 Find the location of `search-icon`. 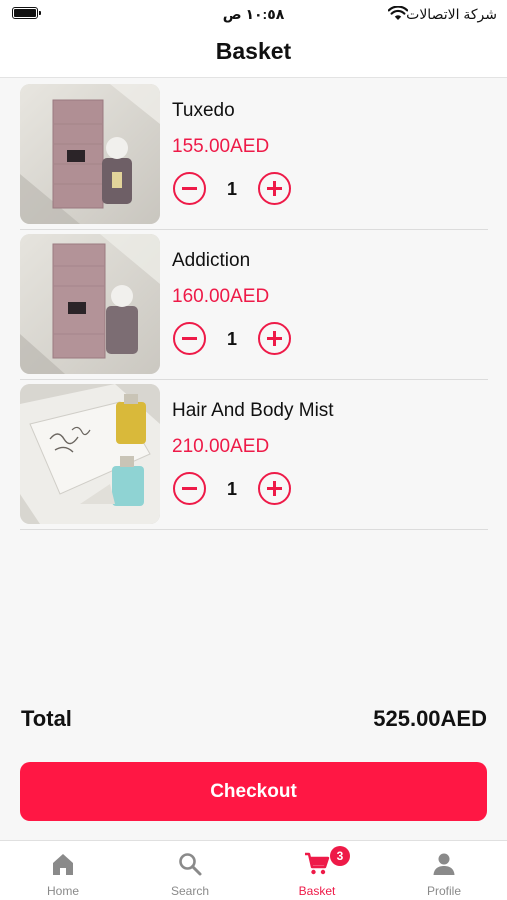

search-icon is located at coordinates (190, 864).